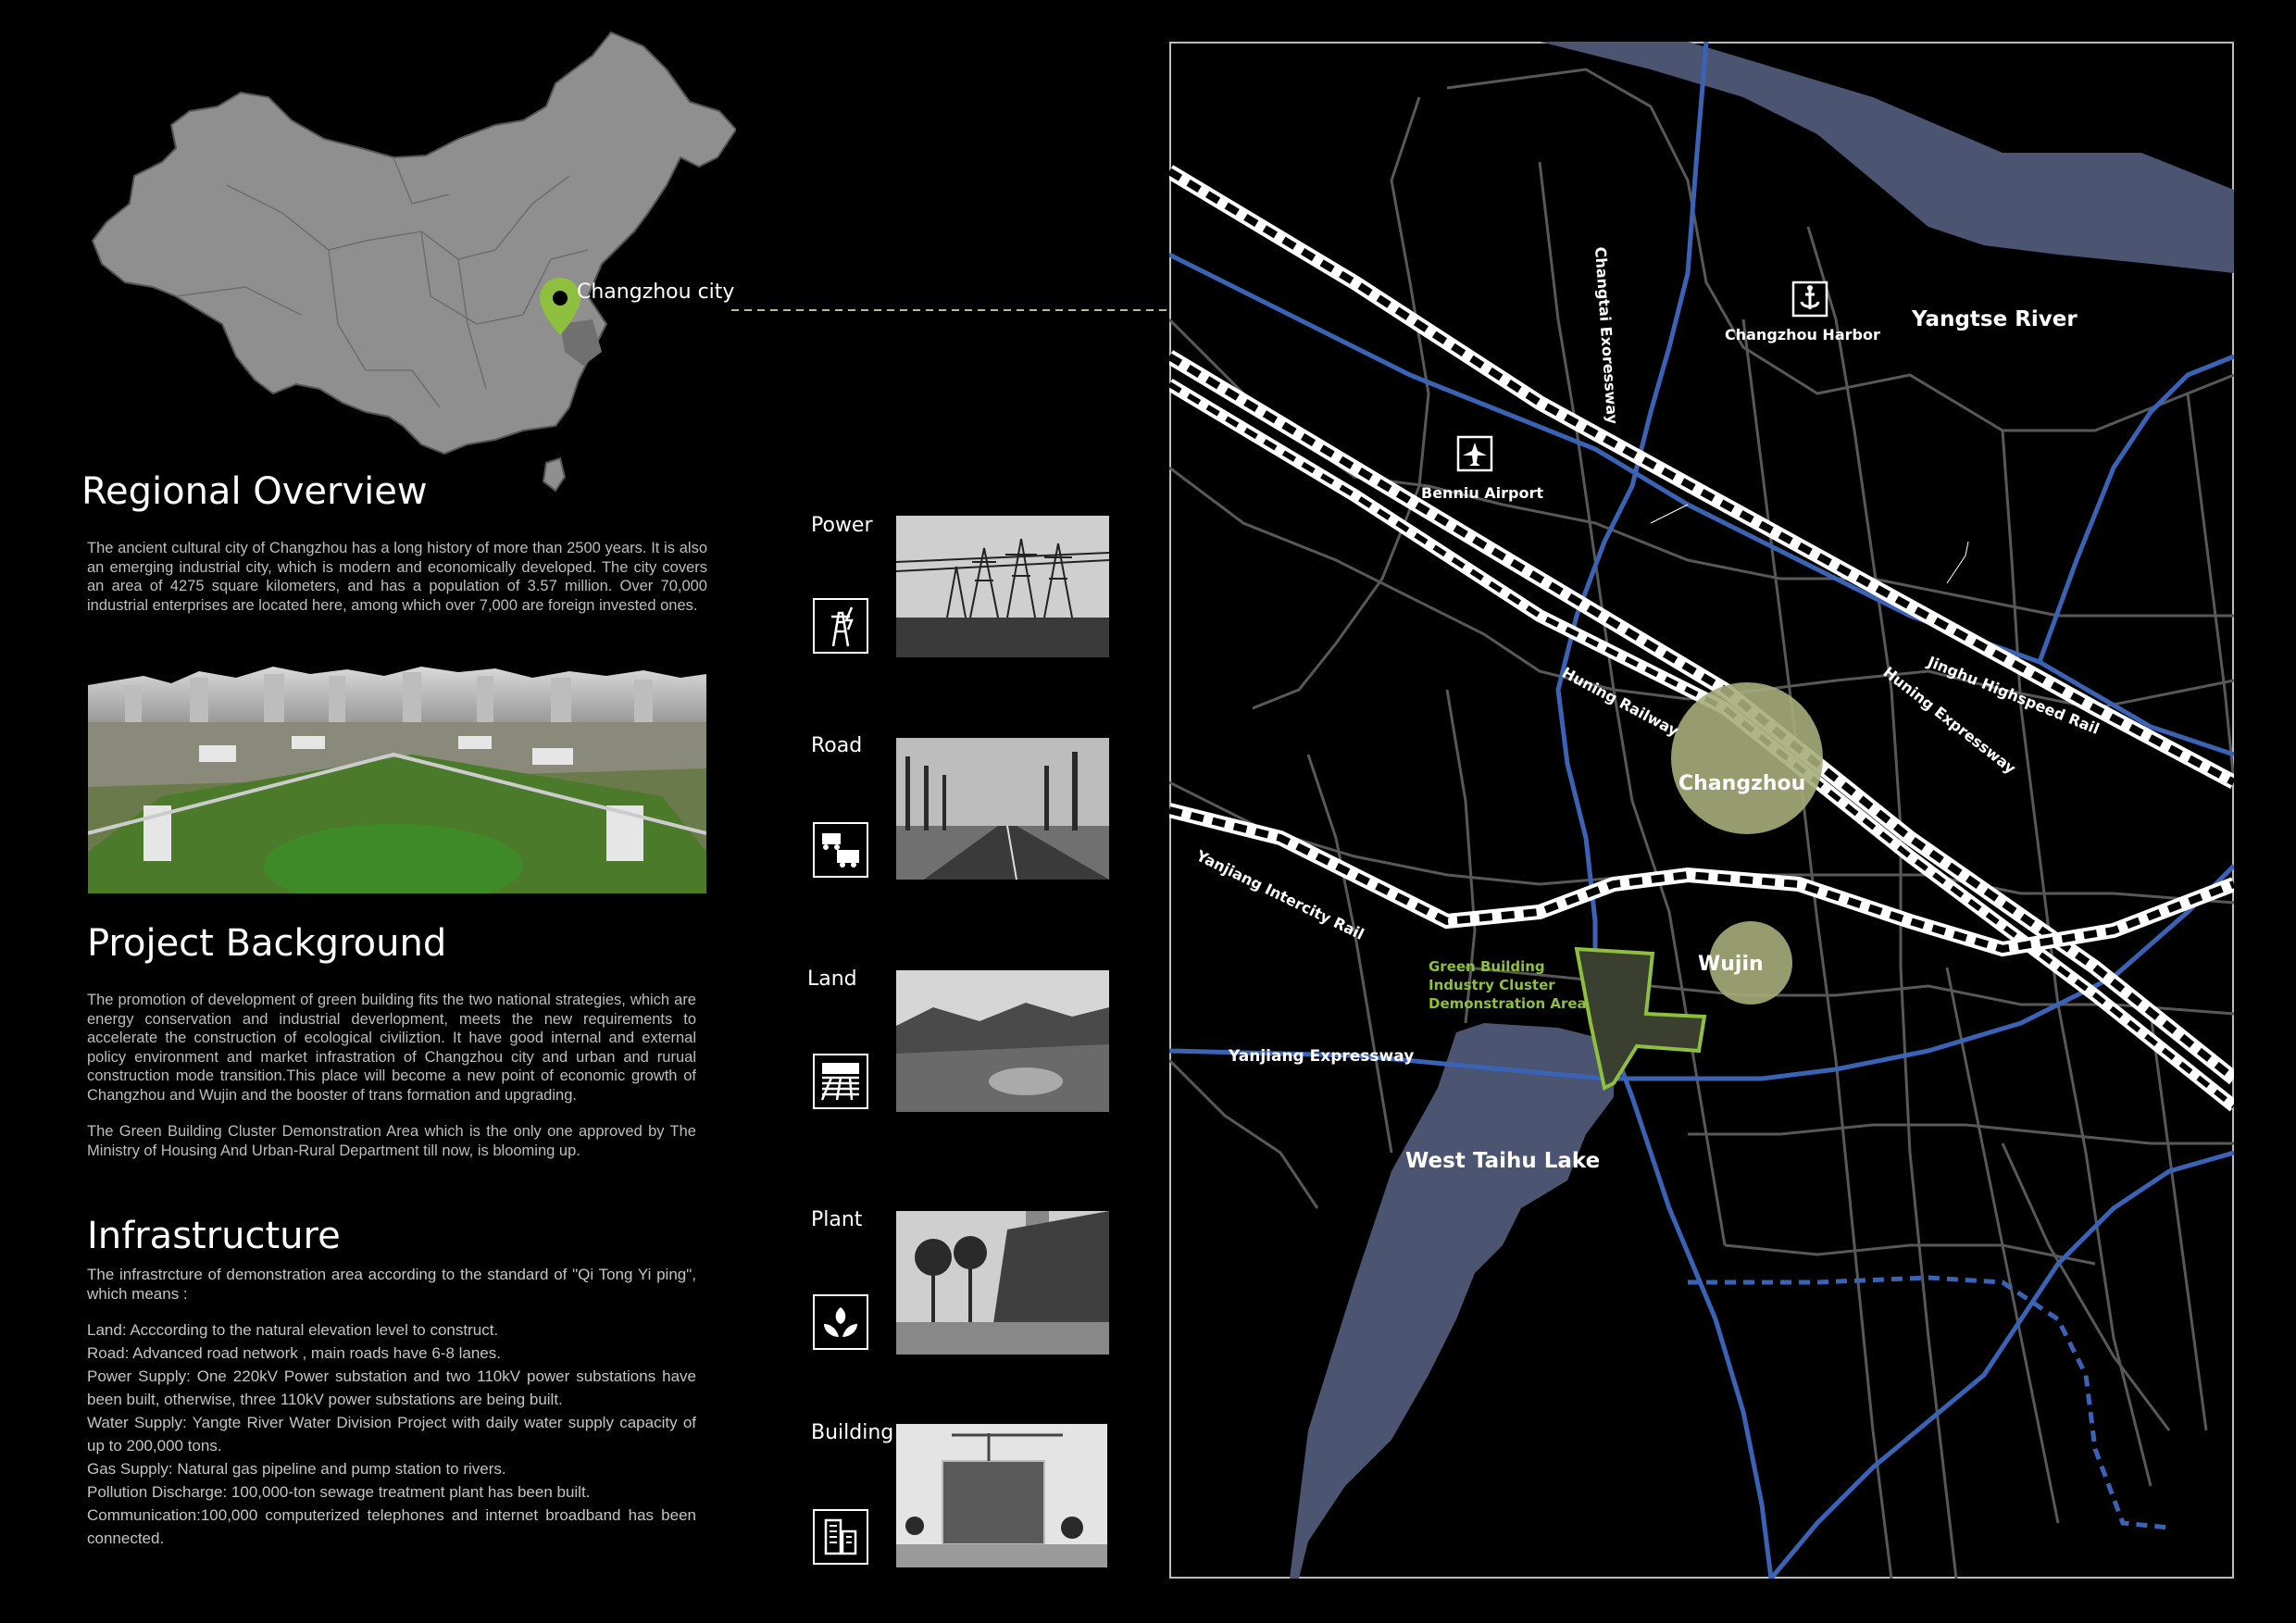  What do you see at coordinates (840, 1081) in the screenshot?
I see `farmland-icon` at bounding box center [840, 1081].